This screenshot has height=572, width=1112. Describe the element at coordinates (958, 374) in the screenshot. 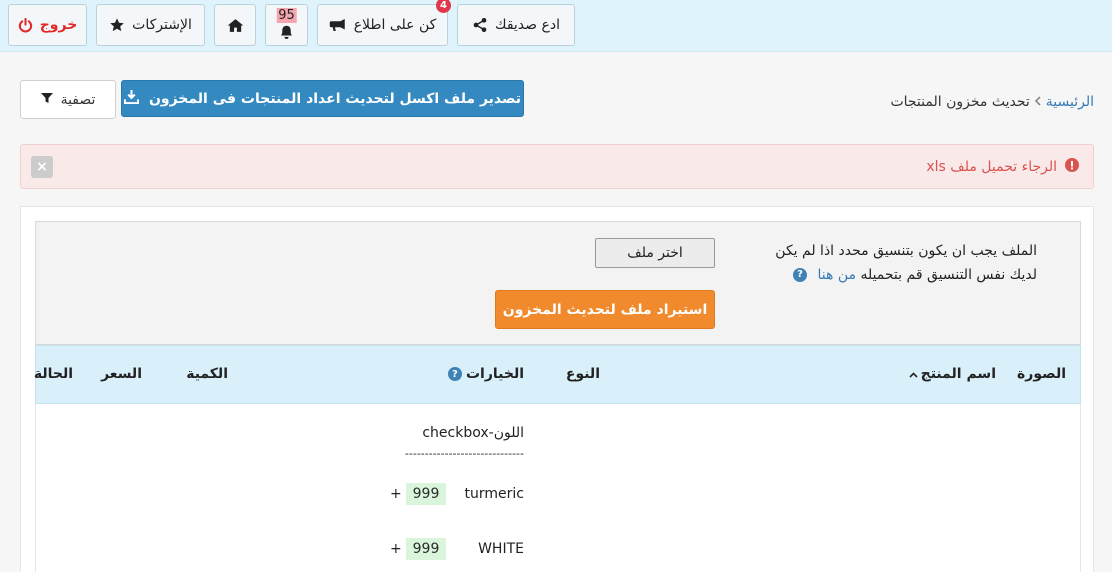

I see `column-product-name-label: اسم المنتج` at that location.